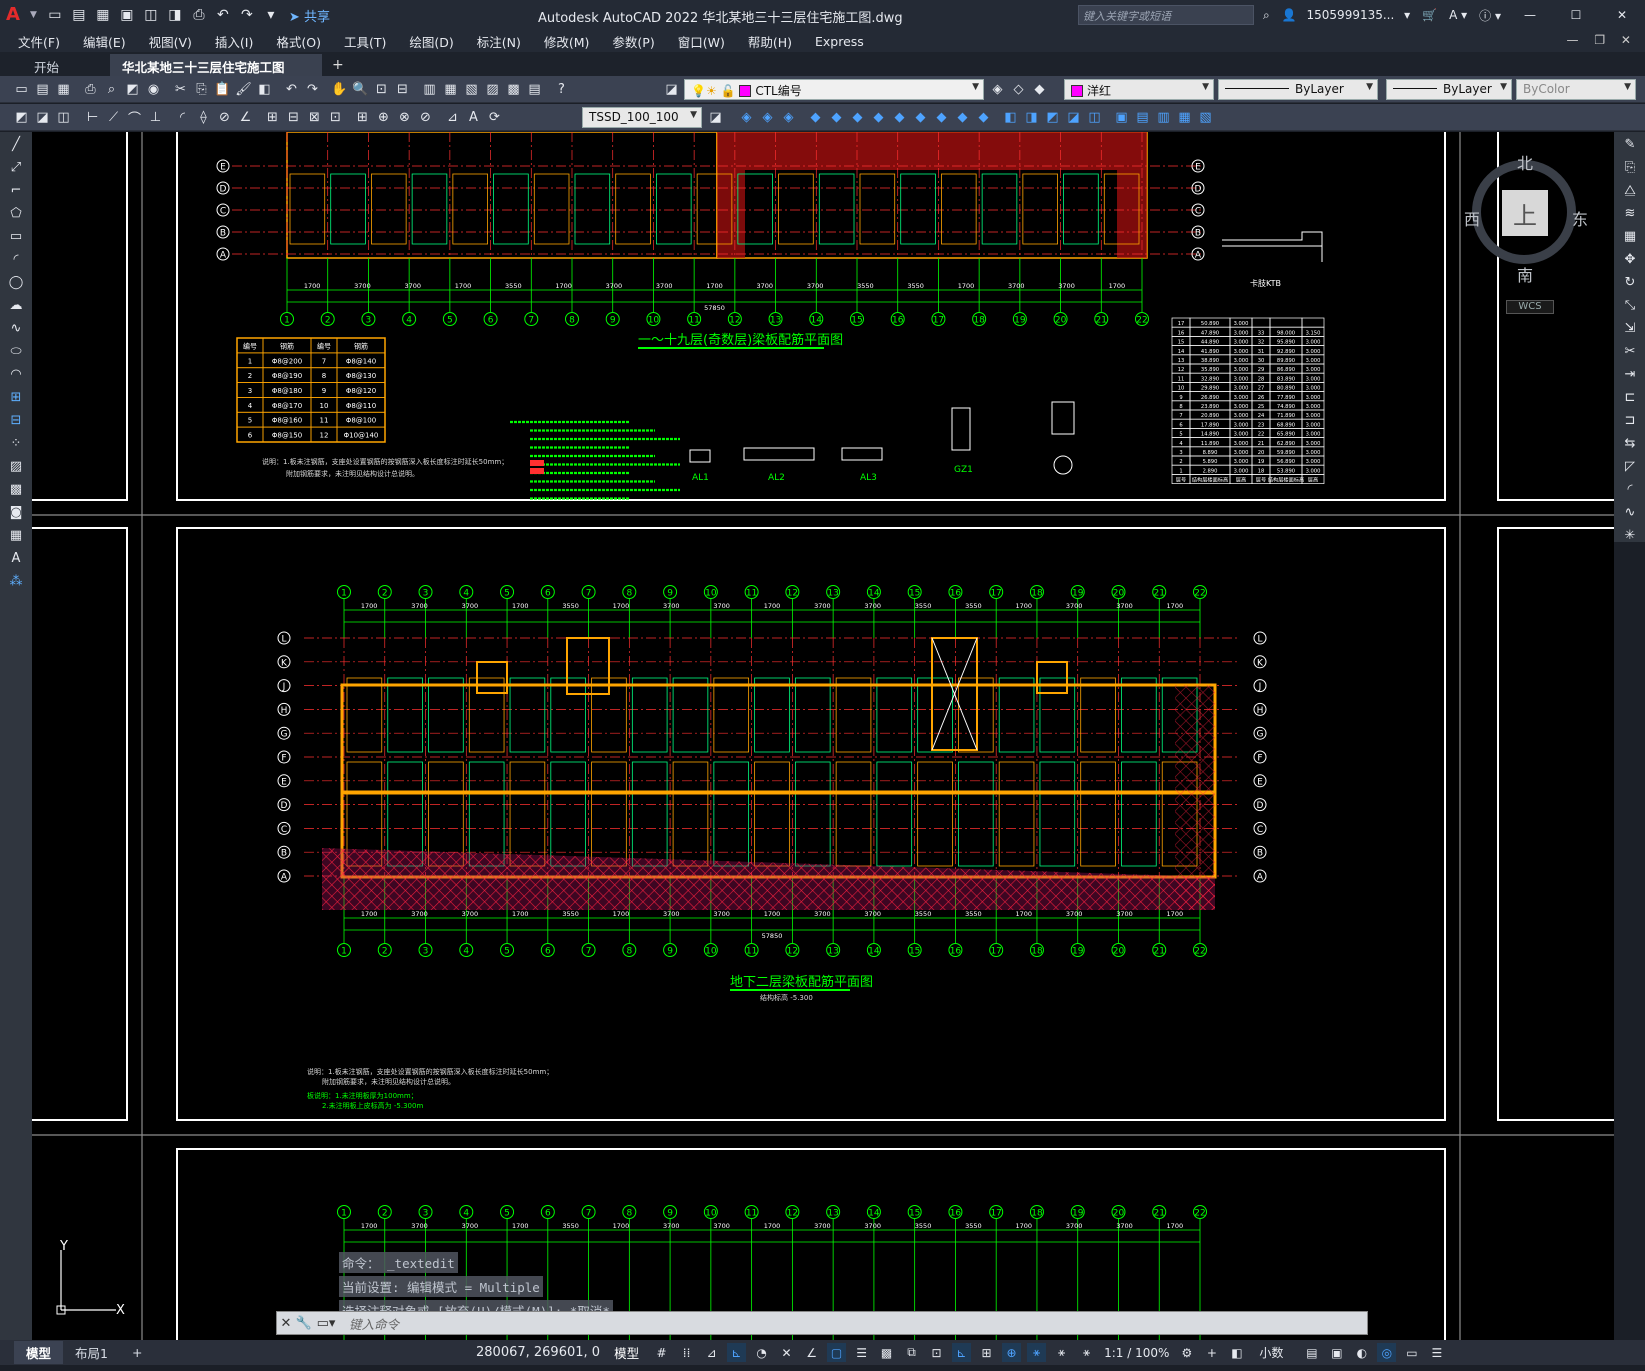  Describe the element at coordinates (1121, 117) in the screenshot. I see `view-icon-6: ▣` at that location.